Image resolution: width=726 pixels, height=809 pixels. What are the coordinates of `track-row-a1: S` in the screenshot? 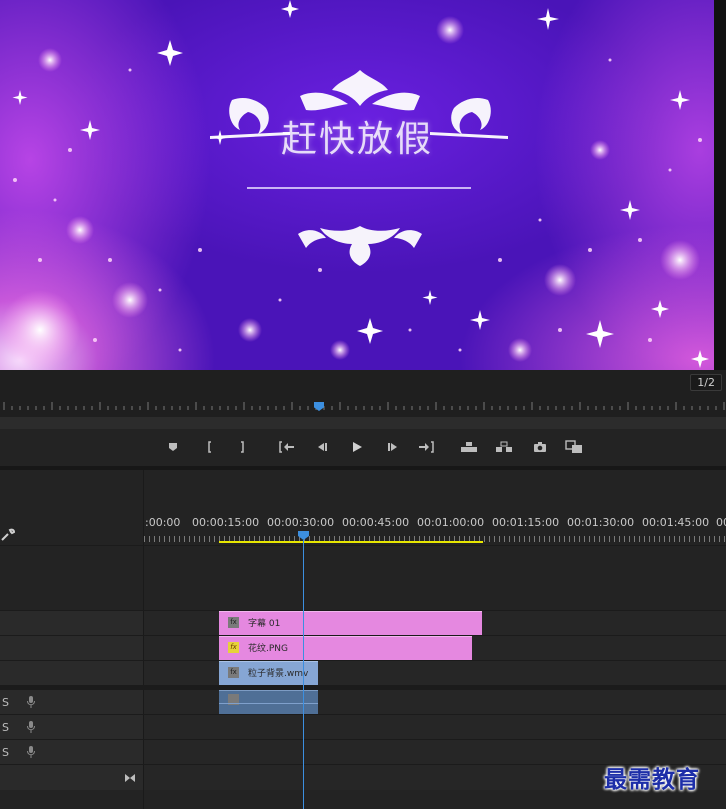 It's located at (363, 702).